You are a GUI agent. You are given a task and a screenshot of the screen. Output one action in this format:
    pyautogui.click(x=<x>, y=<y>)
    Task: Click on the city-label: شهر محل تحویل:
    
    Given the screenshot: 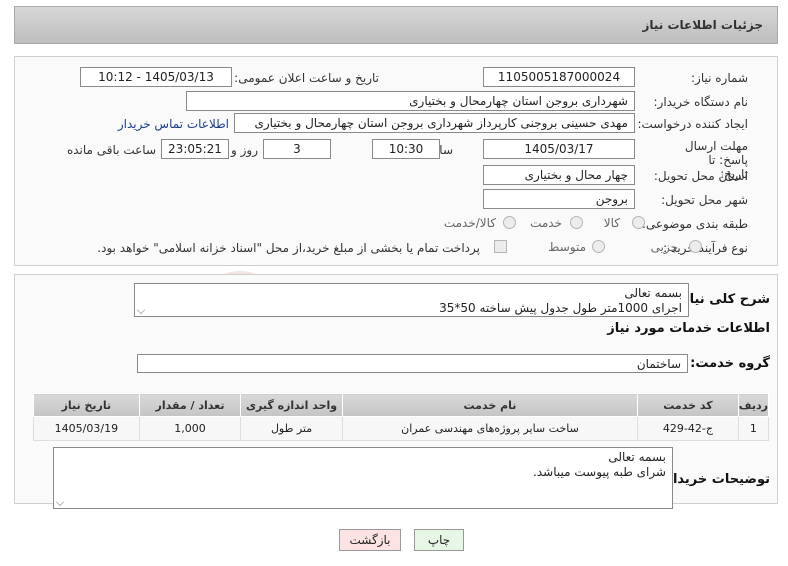 What is the action you would take?
    pyautogui.click(x=704, y=200)
    